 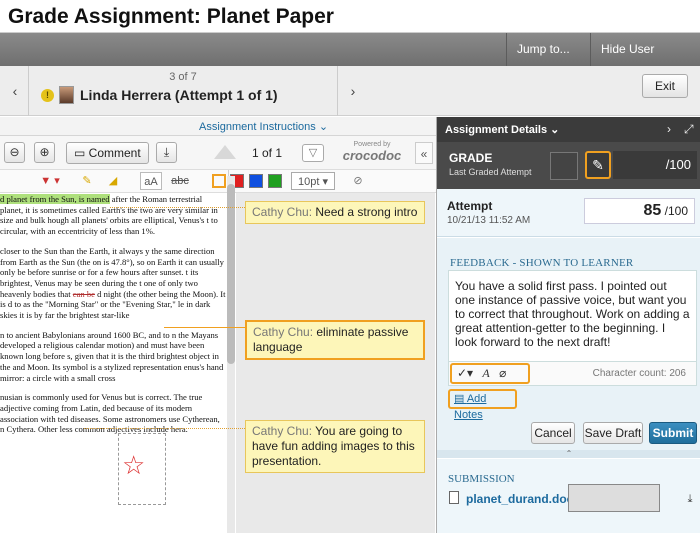 I want to click on grade-max: /100, so click(x=655, y=165).